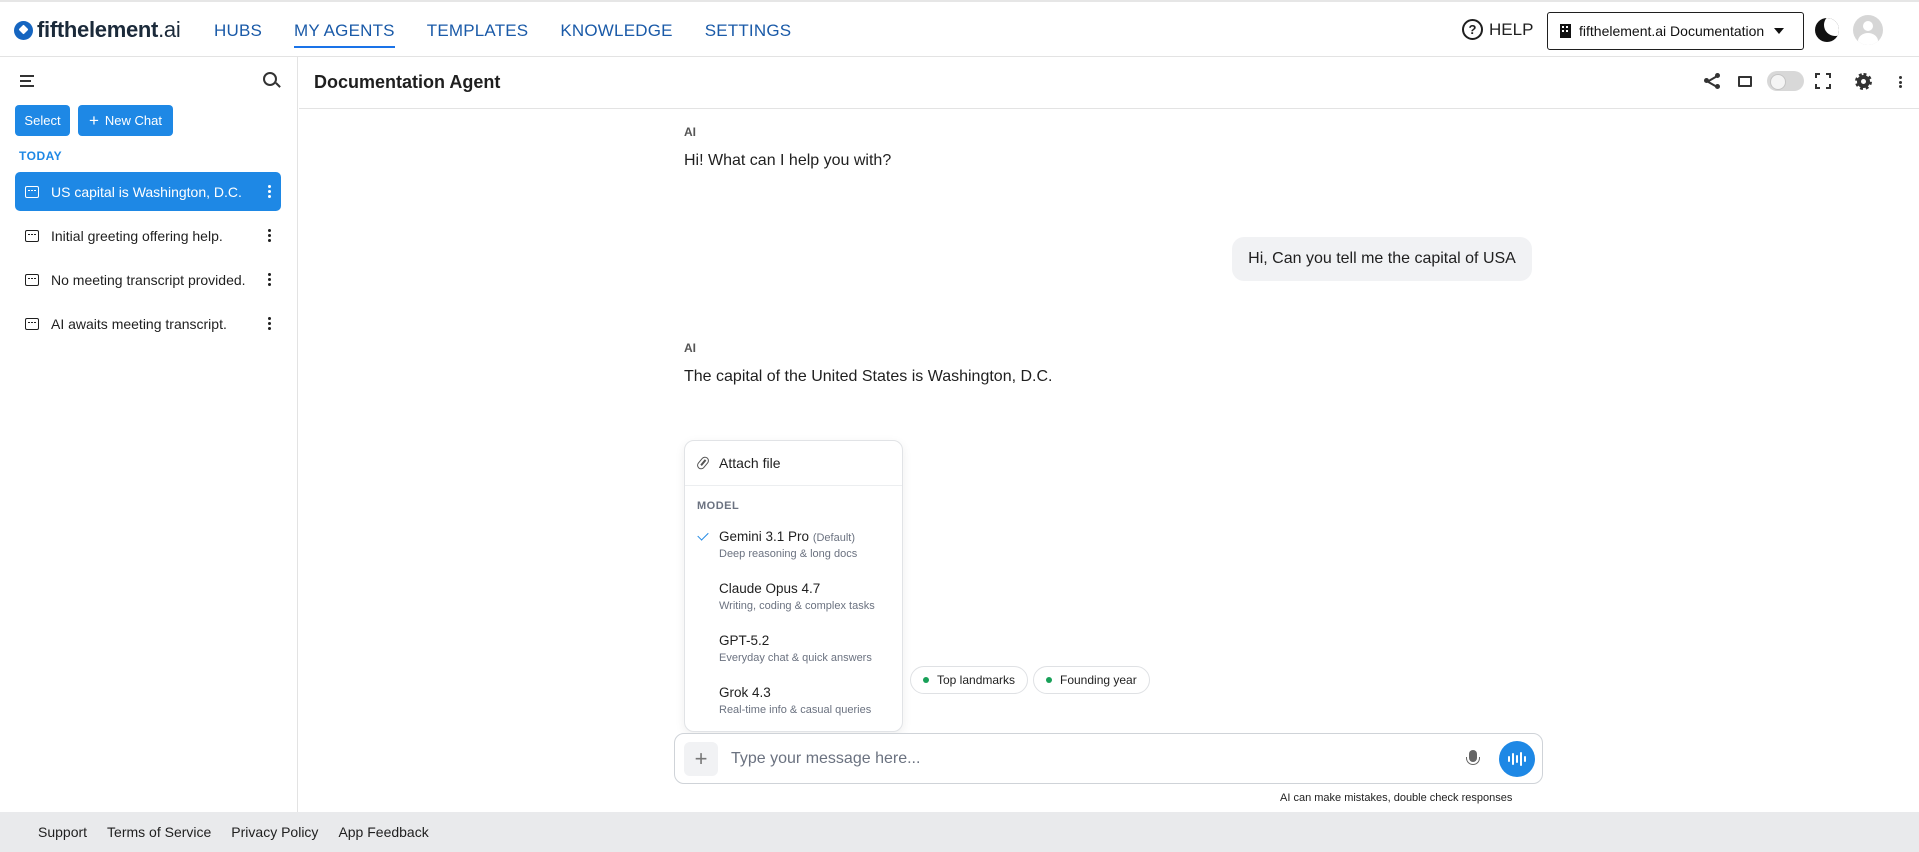  I want to click on suggestion-label: Top landmarks, so click(976, 680).